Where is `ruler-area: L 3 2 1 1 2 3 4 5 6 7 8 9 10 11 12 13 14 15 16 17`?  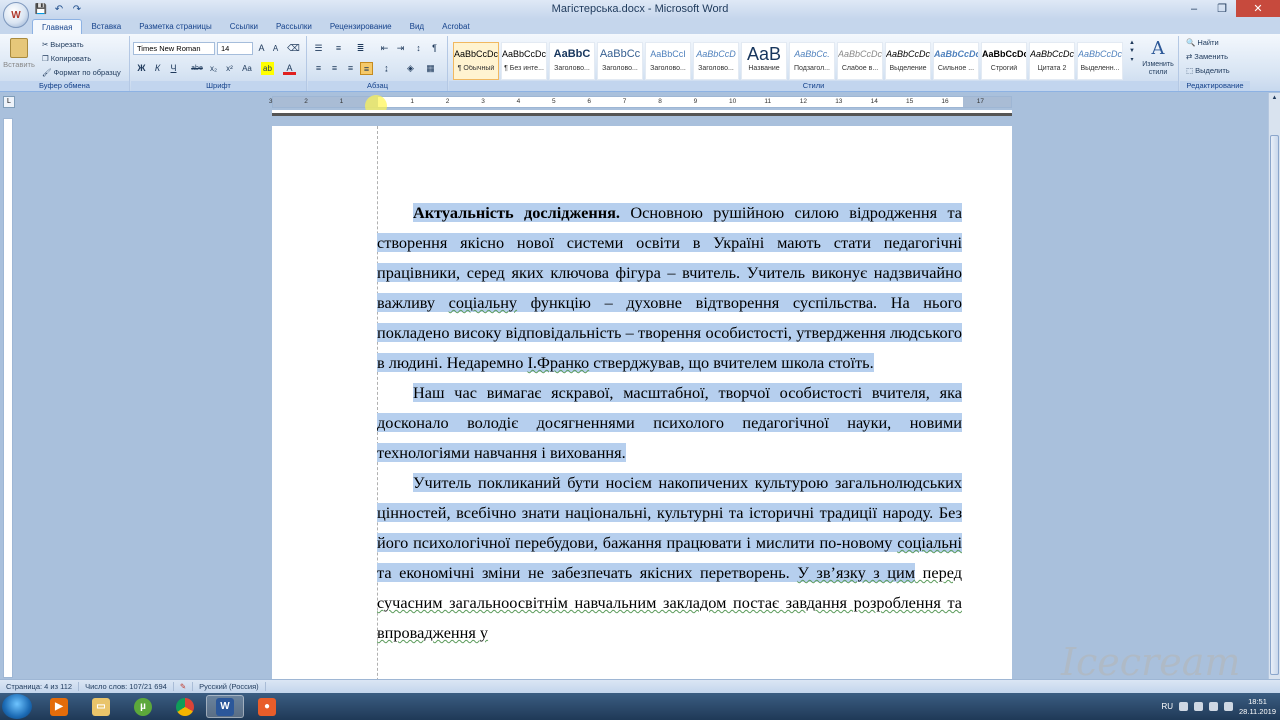
ruler-area: L 3 2 1 1 2 3 4 5 6 7 8 9 10 11 12 13 14 15 16 17 is located at coordinates (634, 101).